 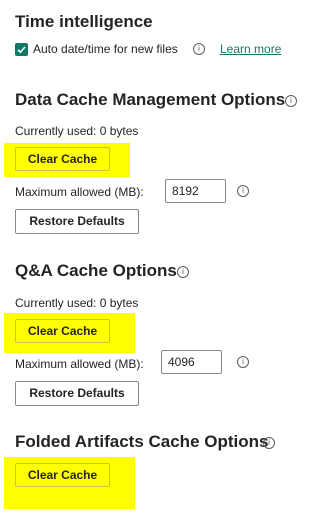 I want to click on data-cache-title: Data Cache Management Options, so click(x=150, y=99).